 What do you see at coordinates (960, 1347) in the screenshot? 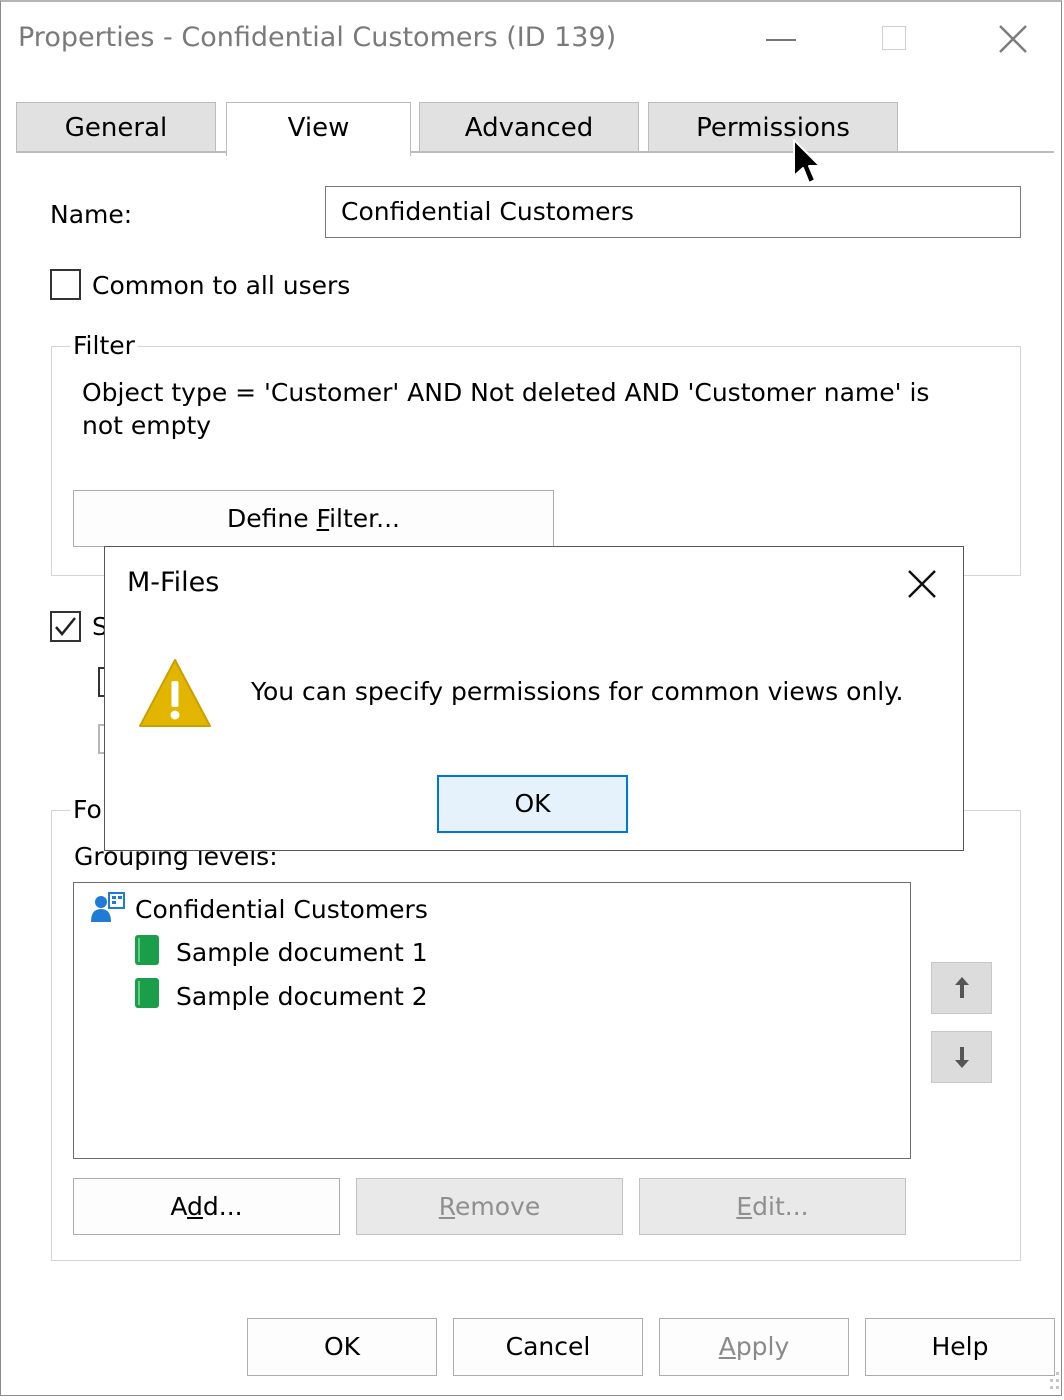
I see `help-button: Help` at bounding box center [960, 1347].